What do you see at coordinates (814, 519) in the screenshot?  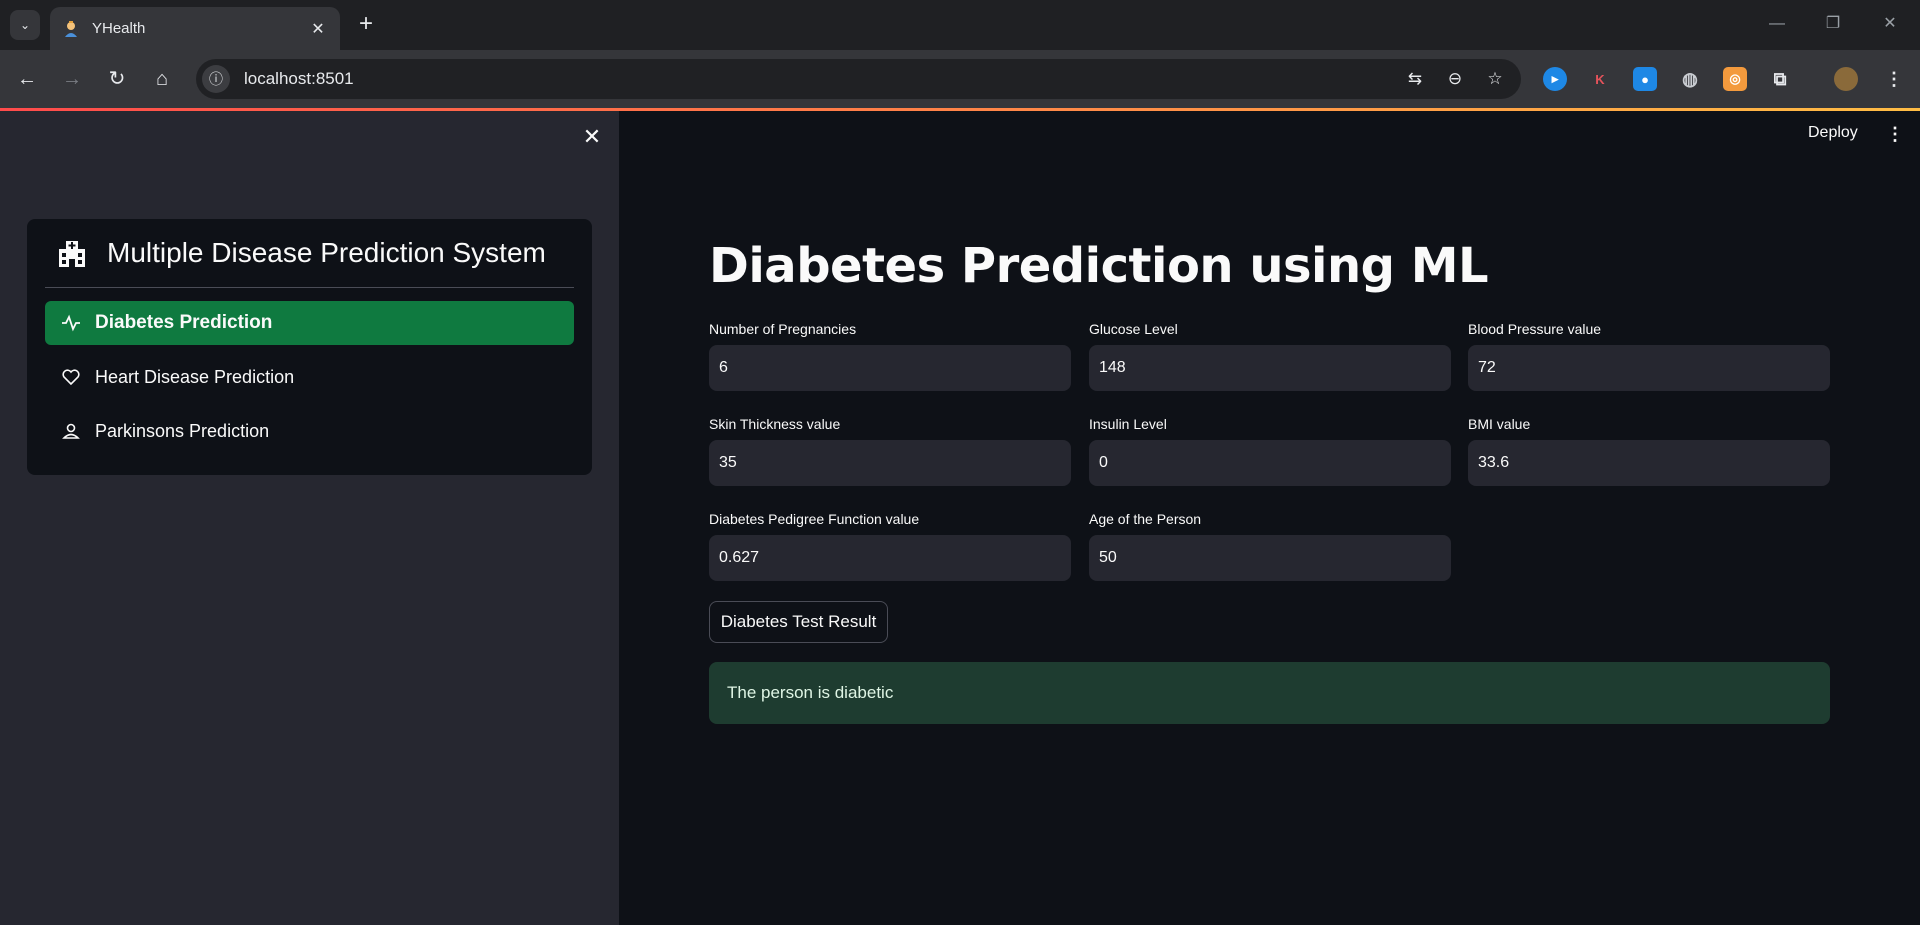 I see `field-label: Diabetes Pedigree Function value` at bounding box center [814, 519].